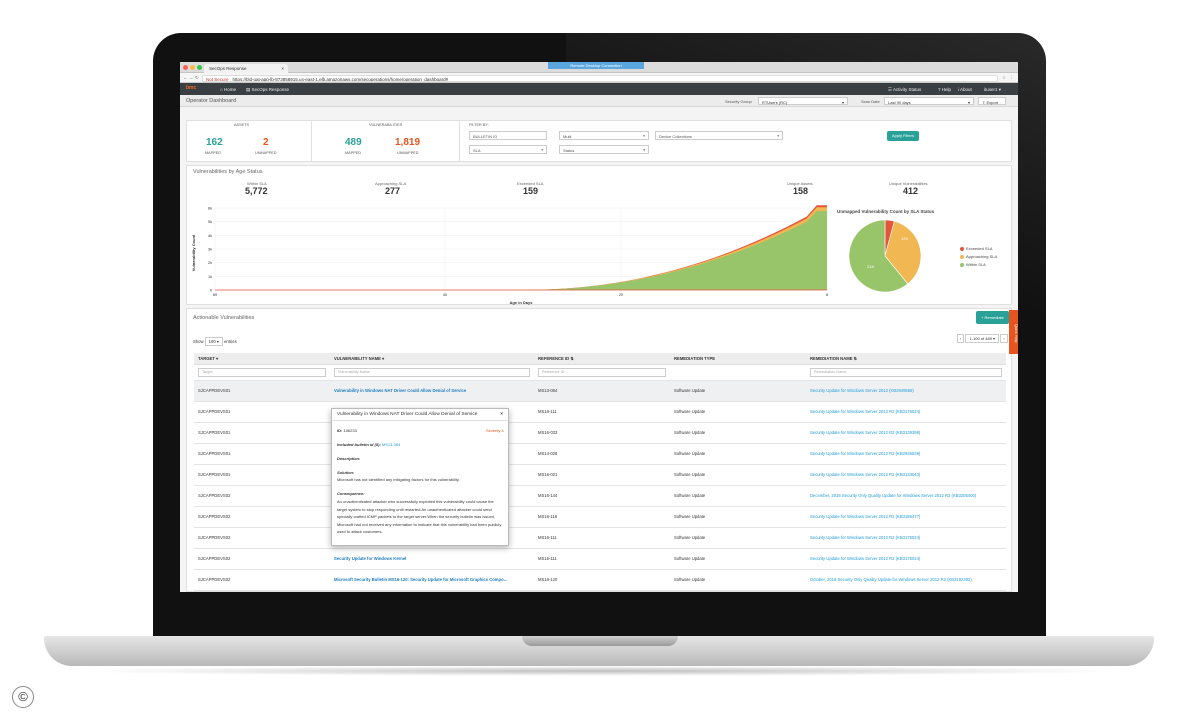 The width and height of the screenshot is (1200, 720). What do you see at coordinates (282, 68) in the screenshot?
I see `tab-close-icon: ×` at bounding box center [282, 68].